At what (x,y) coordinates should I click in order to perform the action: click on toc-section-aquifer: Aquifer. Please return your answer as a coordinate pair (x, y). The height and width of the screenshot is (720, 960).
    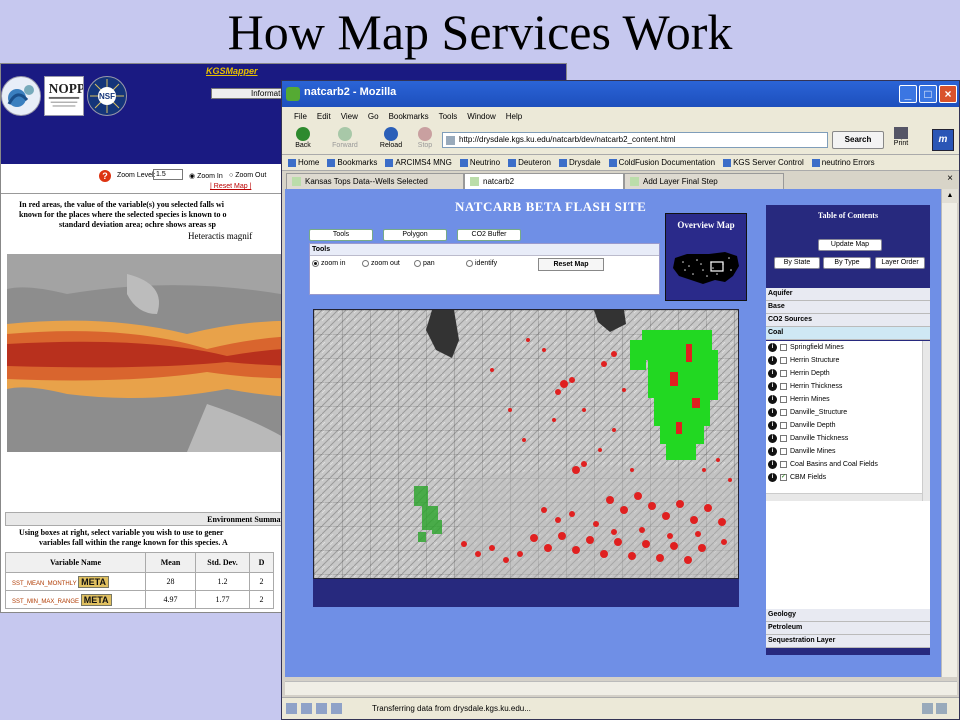
    Looking at the image, I should click on (848, 294).